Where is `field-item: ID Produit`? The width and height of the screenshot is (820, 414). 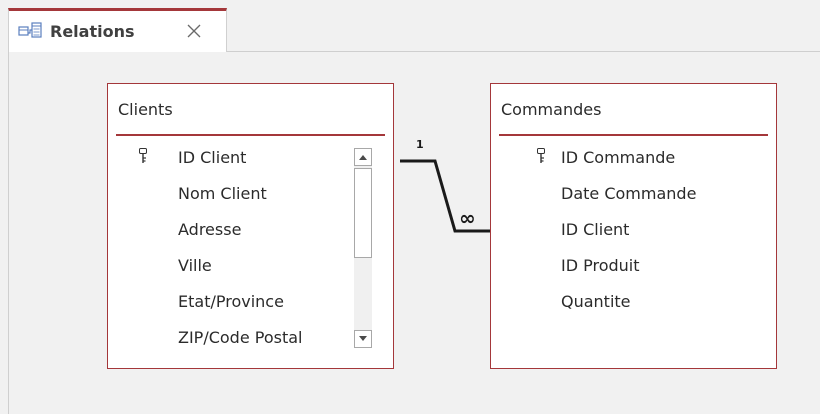 field-item: ID Produit is located at coordinates (600, 266).